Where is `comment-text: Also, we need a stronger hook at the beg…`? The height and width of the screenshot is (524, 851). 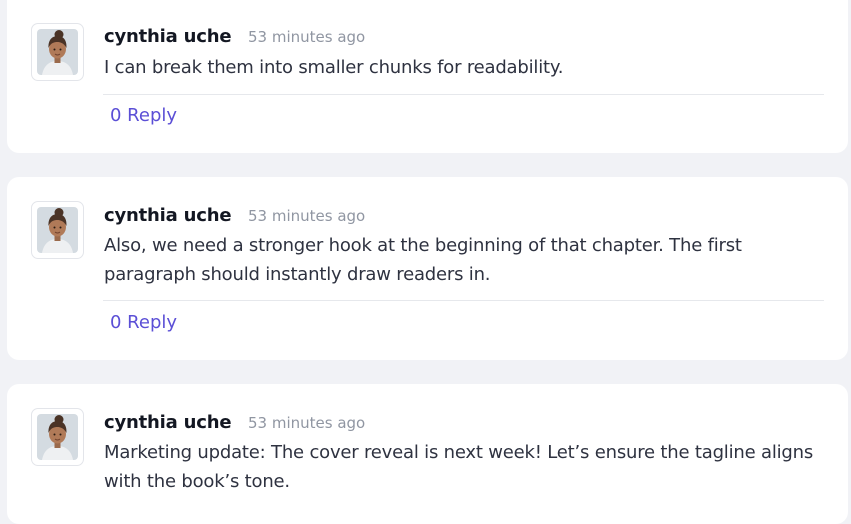 comment-text: Also, we need a stronger hook at the beg… is located at coordinates (423, 260).